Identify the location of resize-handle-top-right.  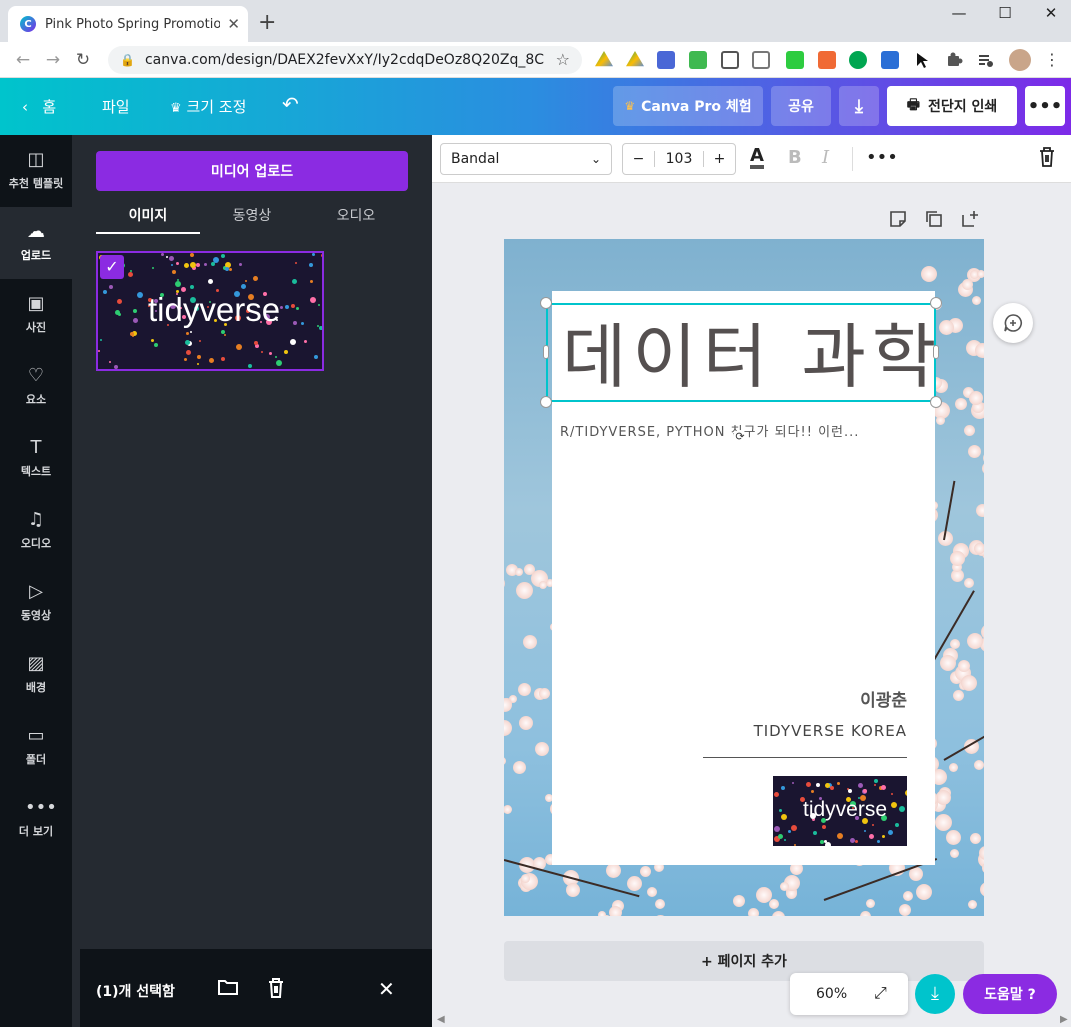
(936, 303).